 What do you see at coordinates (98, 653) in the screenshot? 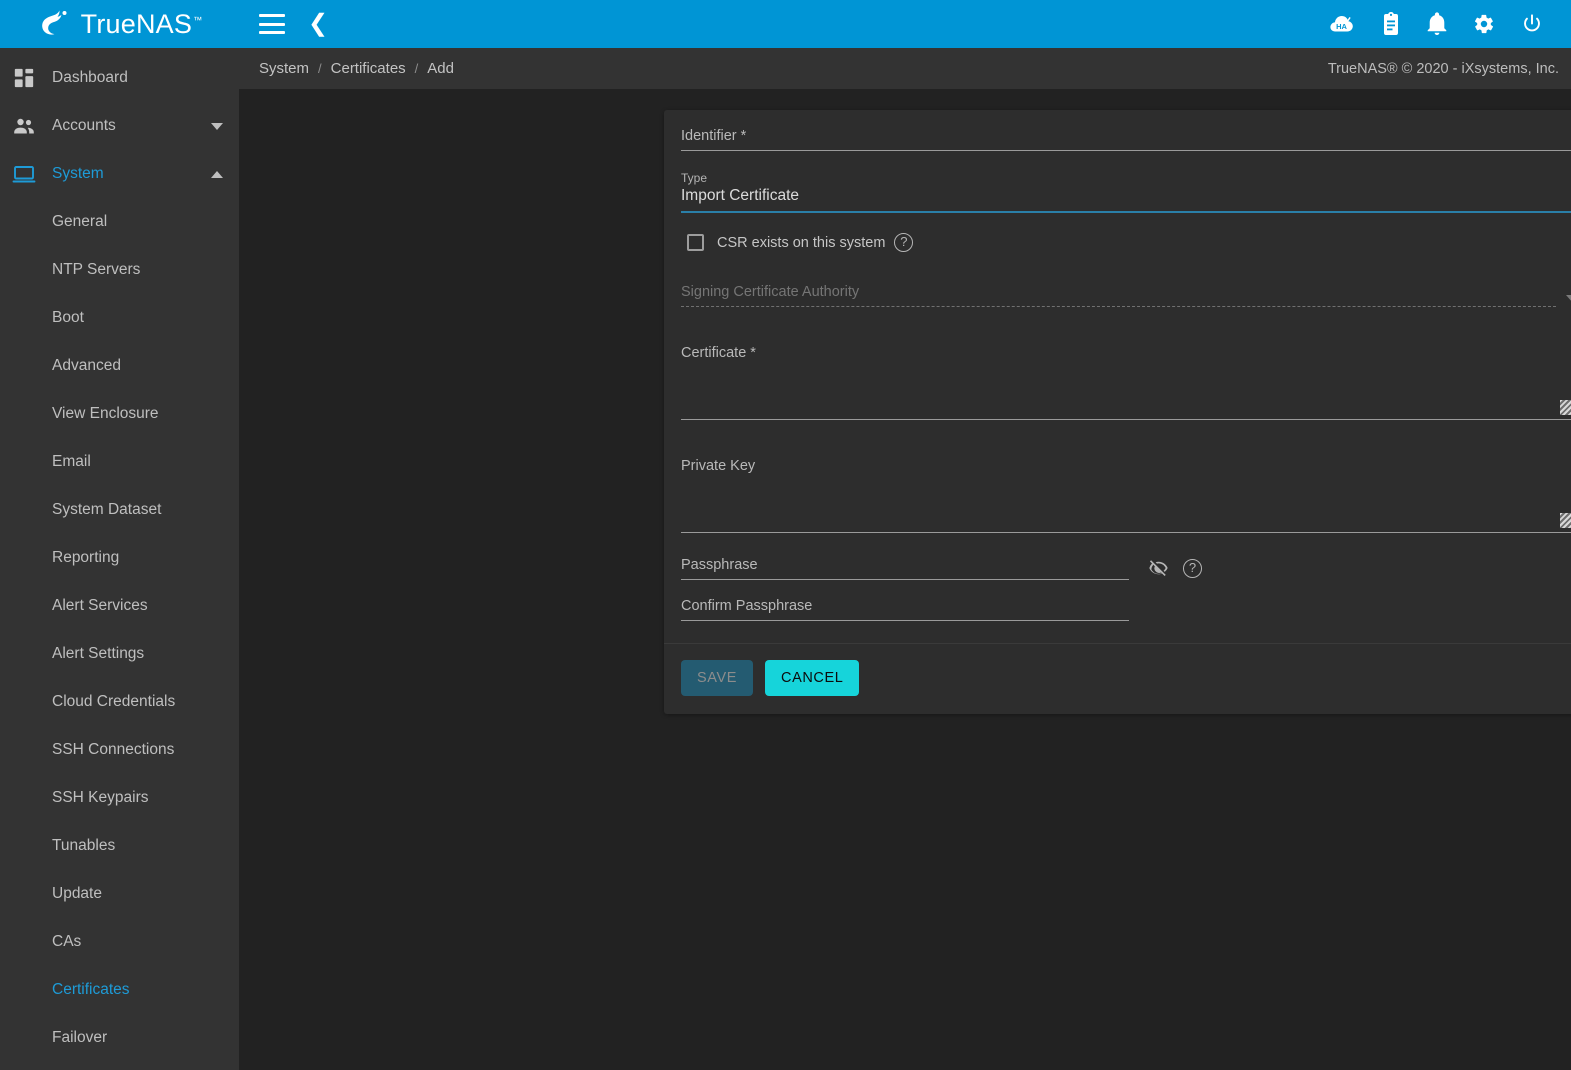
I see `sidebar-item-label: Alert Settings` at bounding box center [98, 653].